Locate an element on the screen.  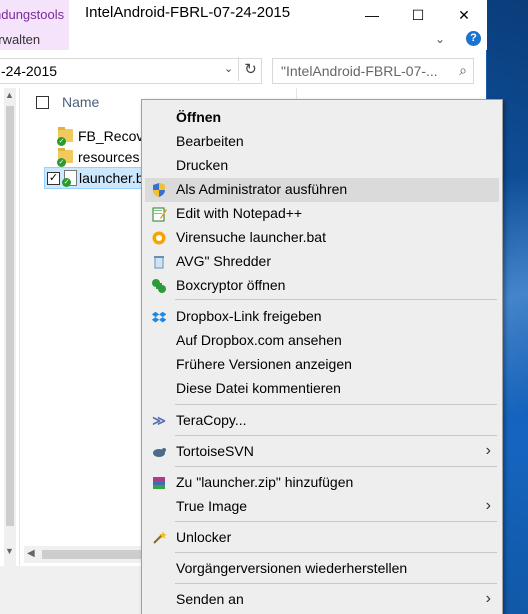
menu-item-dropbox-view: Auf Dropbox.com ansehen is located at coordinates (322, 341).